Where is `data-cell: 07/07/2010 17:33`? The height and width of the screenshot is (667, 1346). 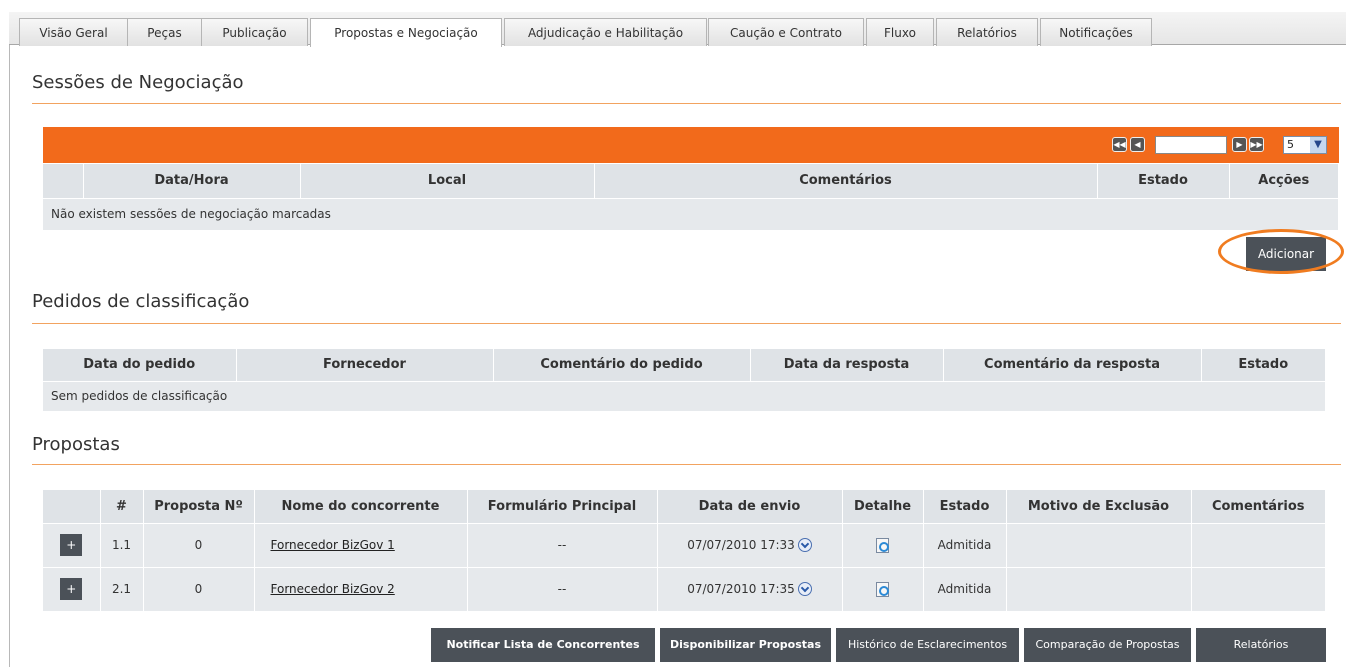 data-cell: 07/07/2010 17:33 is located at coordinates (750, 545).